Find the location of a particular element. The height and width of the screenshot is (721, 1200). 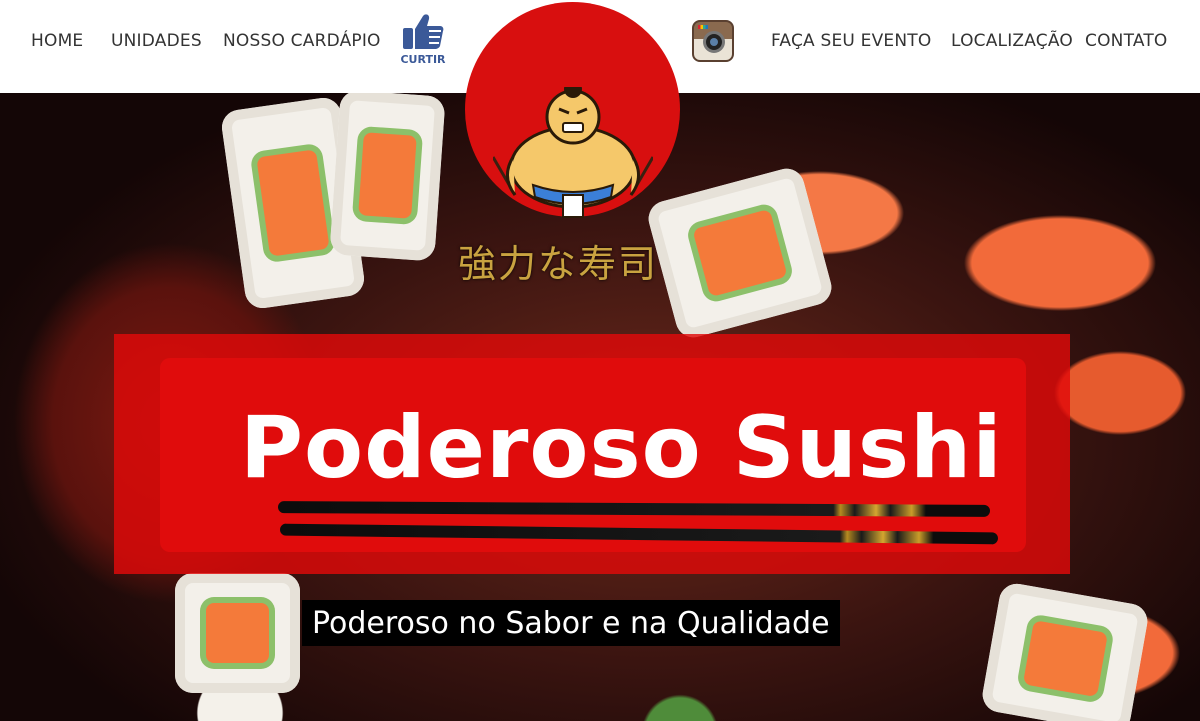

instagram-lens is located at coordinates (714, 42).